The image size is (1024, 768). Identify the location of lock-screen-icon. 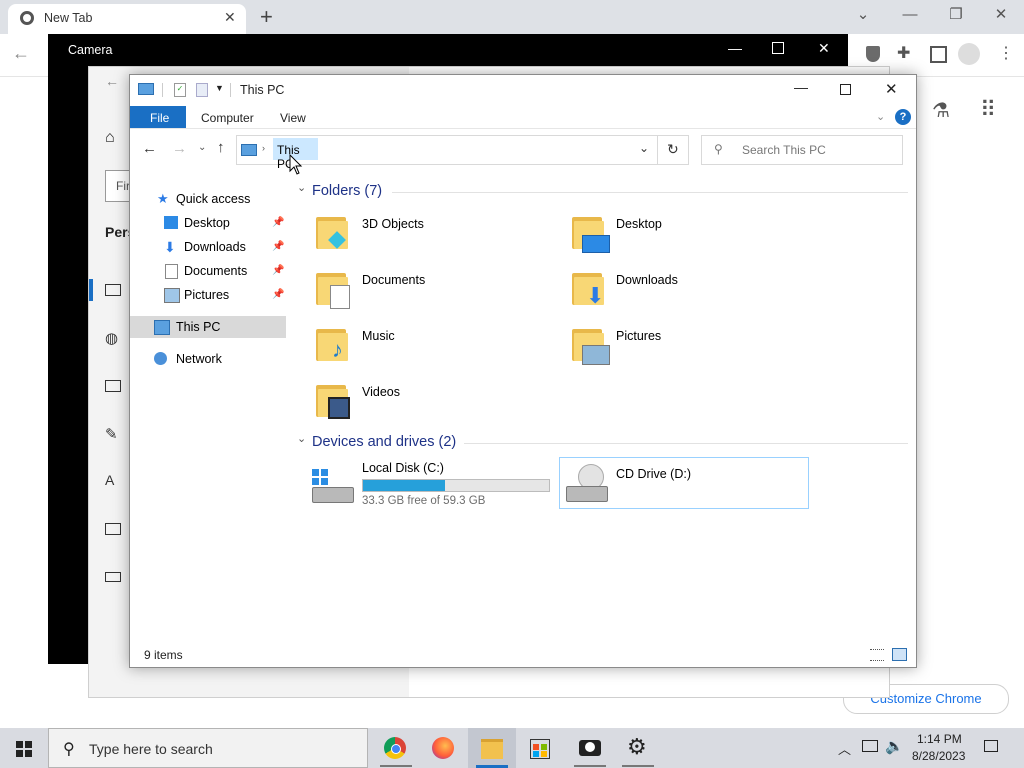
(113, 386).